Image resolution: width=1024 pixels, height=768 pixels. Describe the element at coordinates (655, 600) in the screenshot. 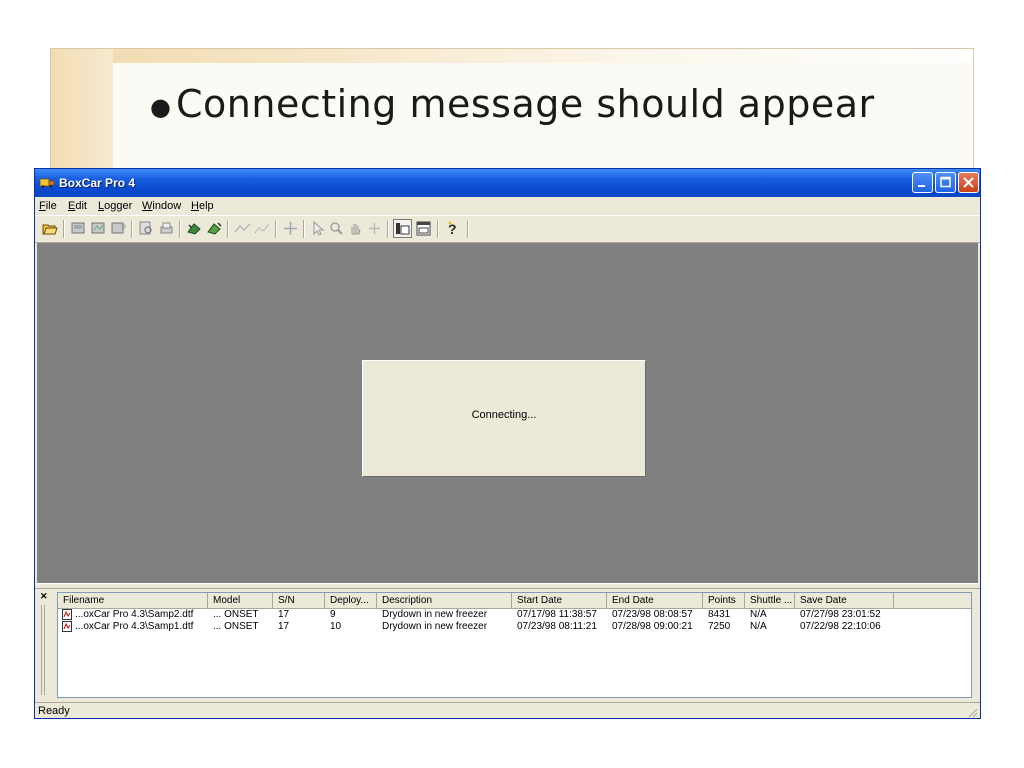

I see `column-header-end-date: End Date` at that location.